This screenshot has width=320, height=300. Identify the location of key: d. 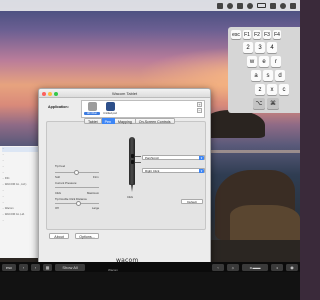
(280, 75).